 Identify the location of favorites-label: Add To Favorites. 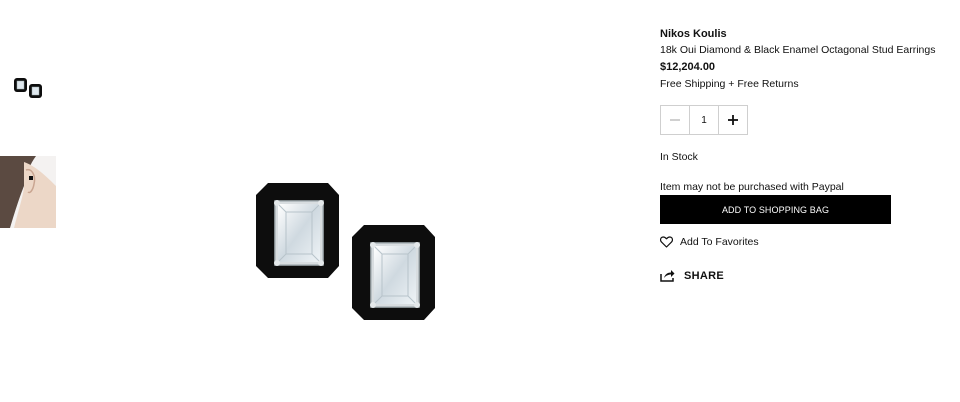
(719, 242).